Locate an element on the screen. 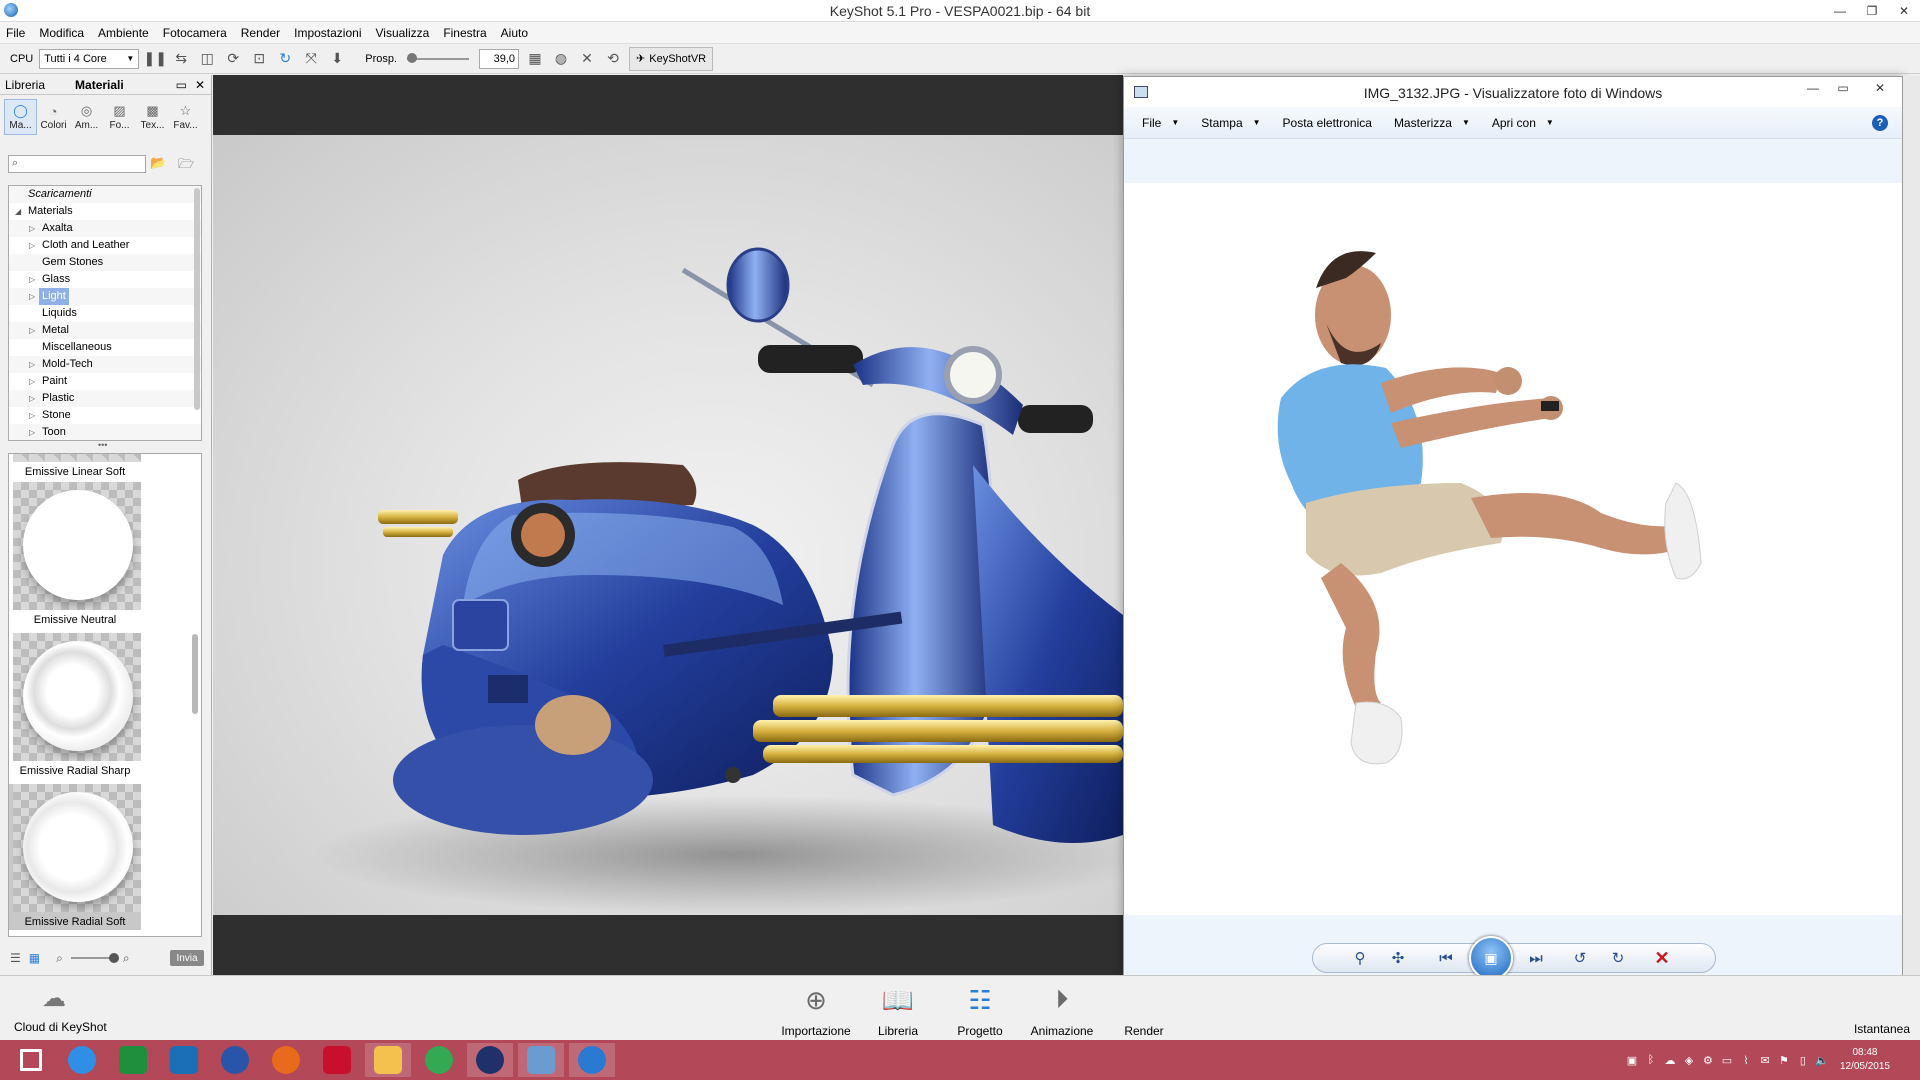 This screenshot has height=1080, width=1920. fit-window-icon: ✣ is located at coordinates (1398, 958).